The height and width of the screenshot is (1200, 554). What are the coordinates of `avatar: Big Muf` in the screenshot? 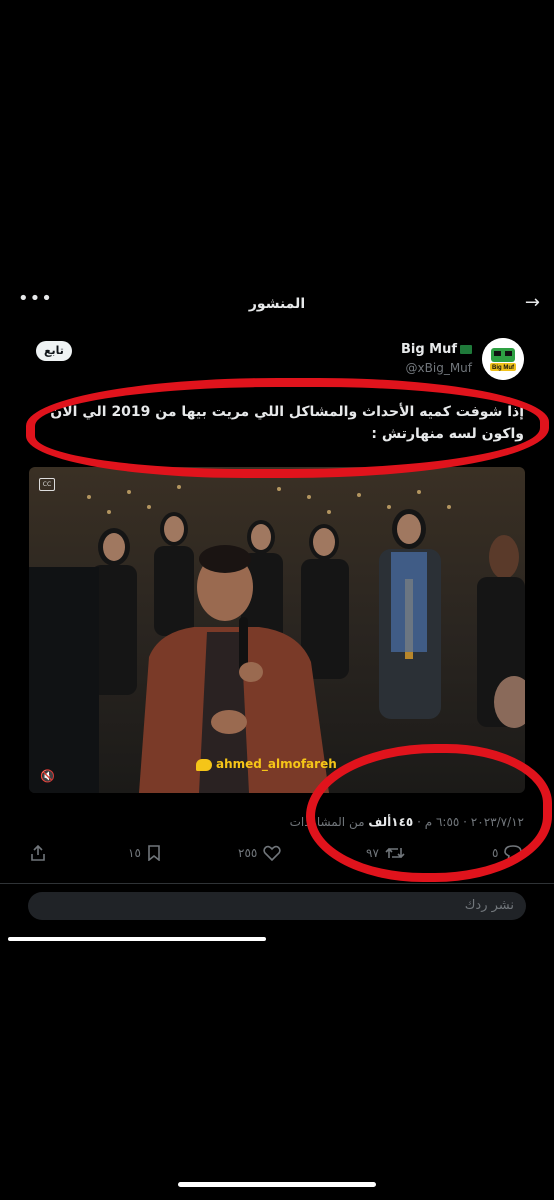 It's located at (503, 359).